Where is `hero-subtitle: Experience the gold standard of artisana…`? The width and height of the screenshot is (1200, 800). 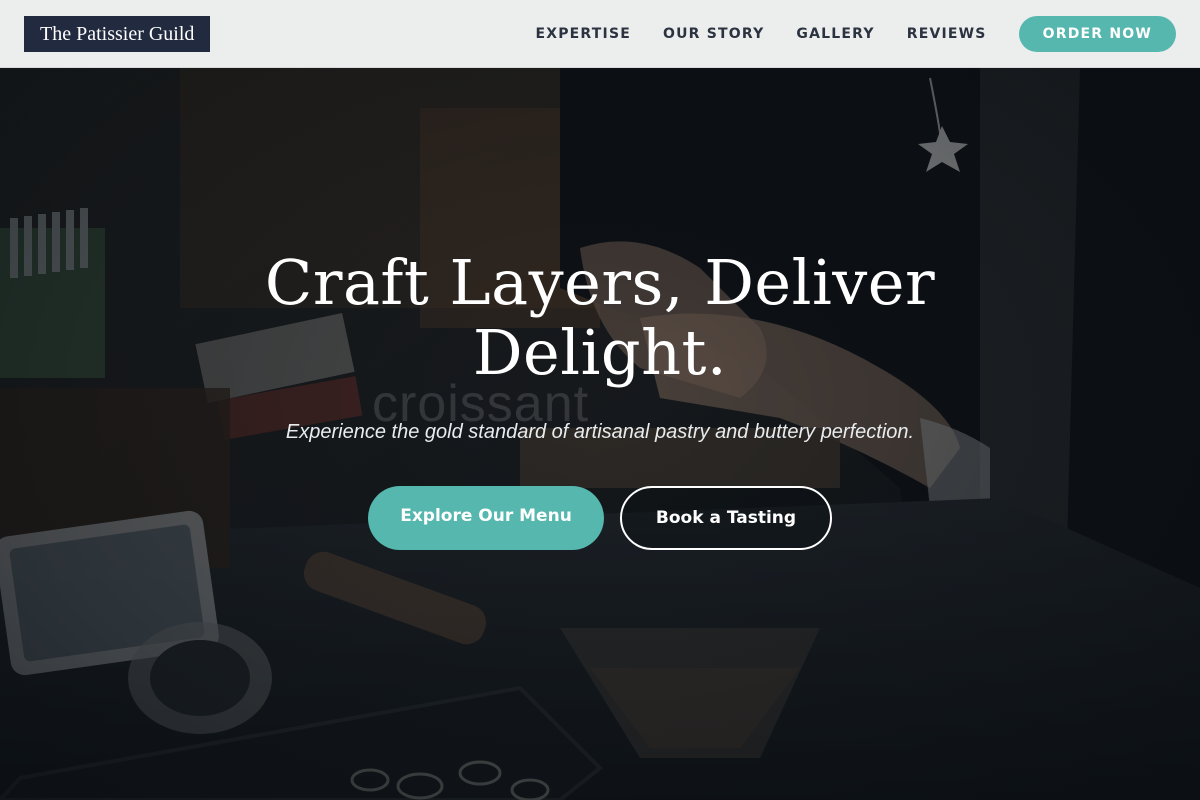
hero-subtitle: Experience the gold standard of artisana… is located at coordinates (600, 432).